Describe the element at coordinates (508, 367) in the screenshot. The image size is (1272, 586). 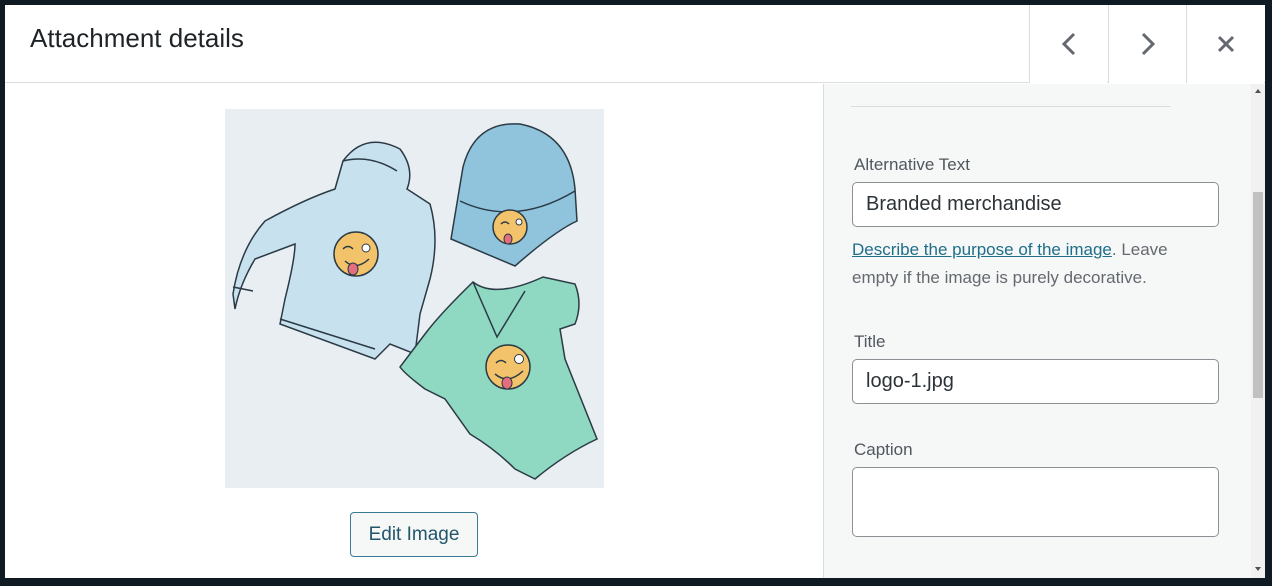
I see `tshirt-emoji` at that location.